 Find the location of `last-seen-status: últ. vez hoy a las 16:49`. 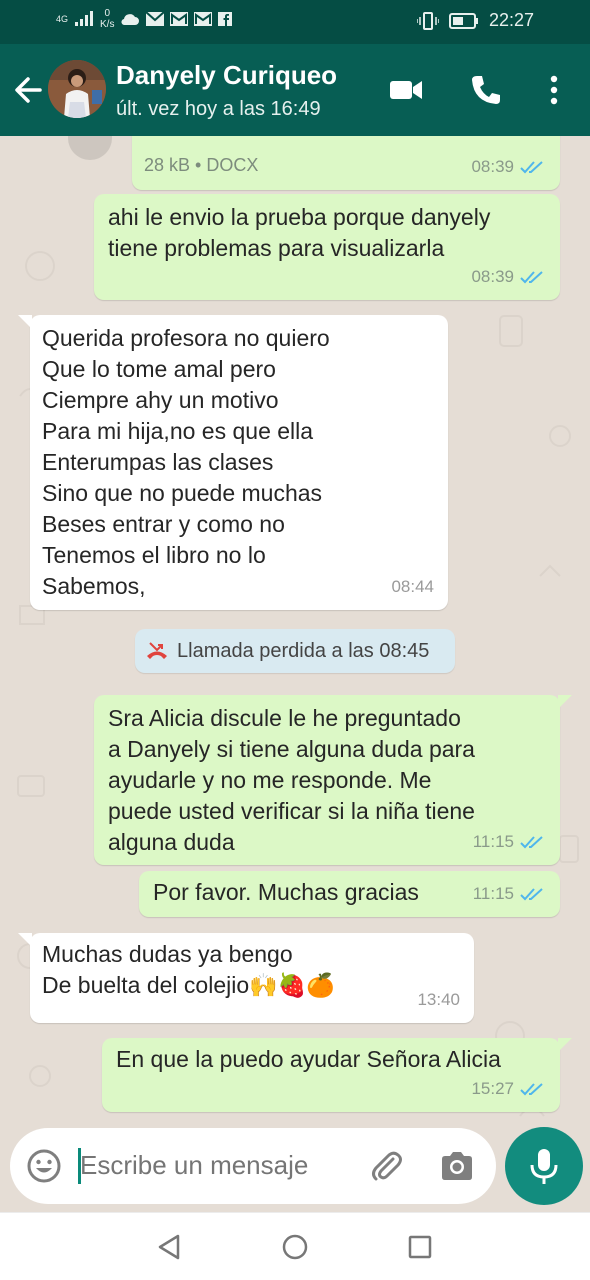

last-seen-status: últ. vez hoy a las 16:49 is located at coordinates (218, 109).